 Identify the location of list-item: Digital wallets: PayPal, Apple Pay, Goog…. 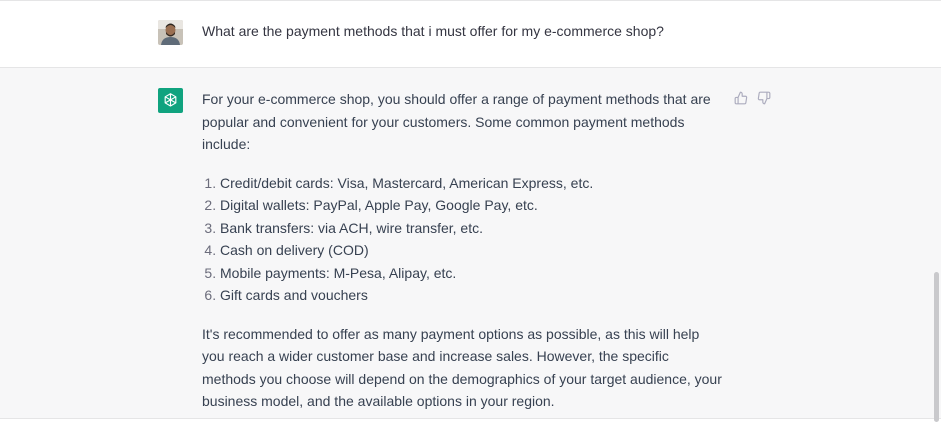
(471, 205).